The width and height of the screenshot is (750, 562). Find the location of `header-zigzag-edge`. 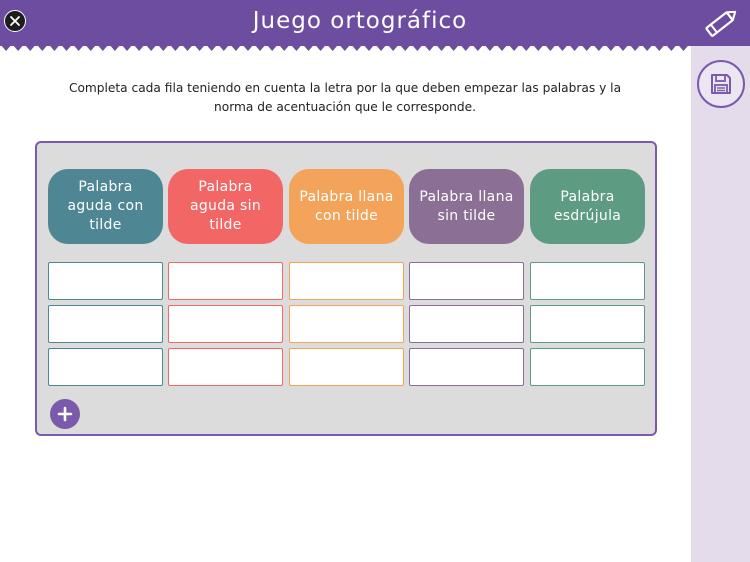

header-zigzag-edge is located at coordinates (375, 47).